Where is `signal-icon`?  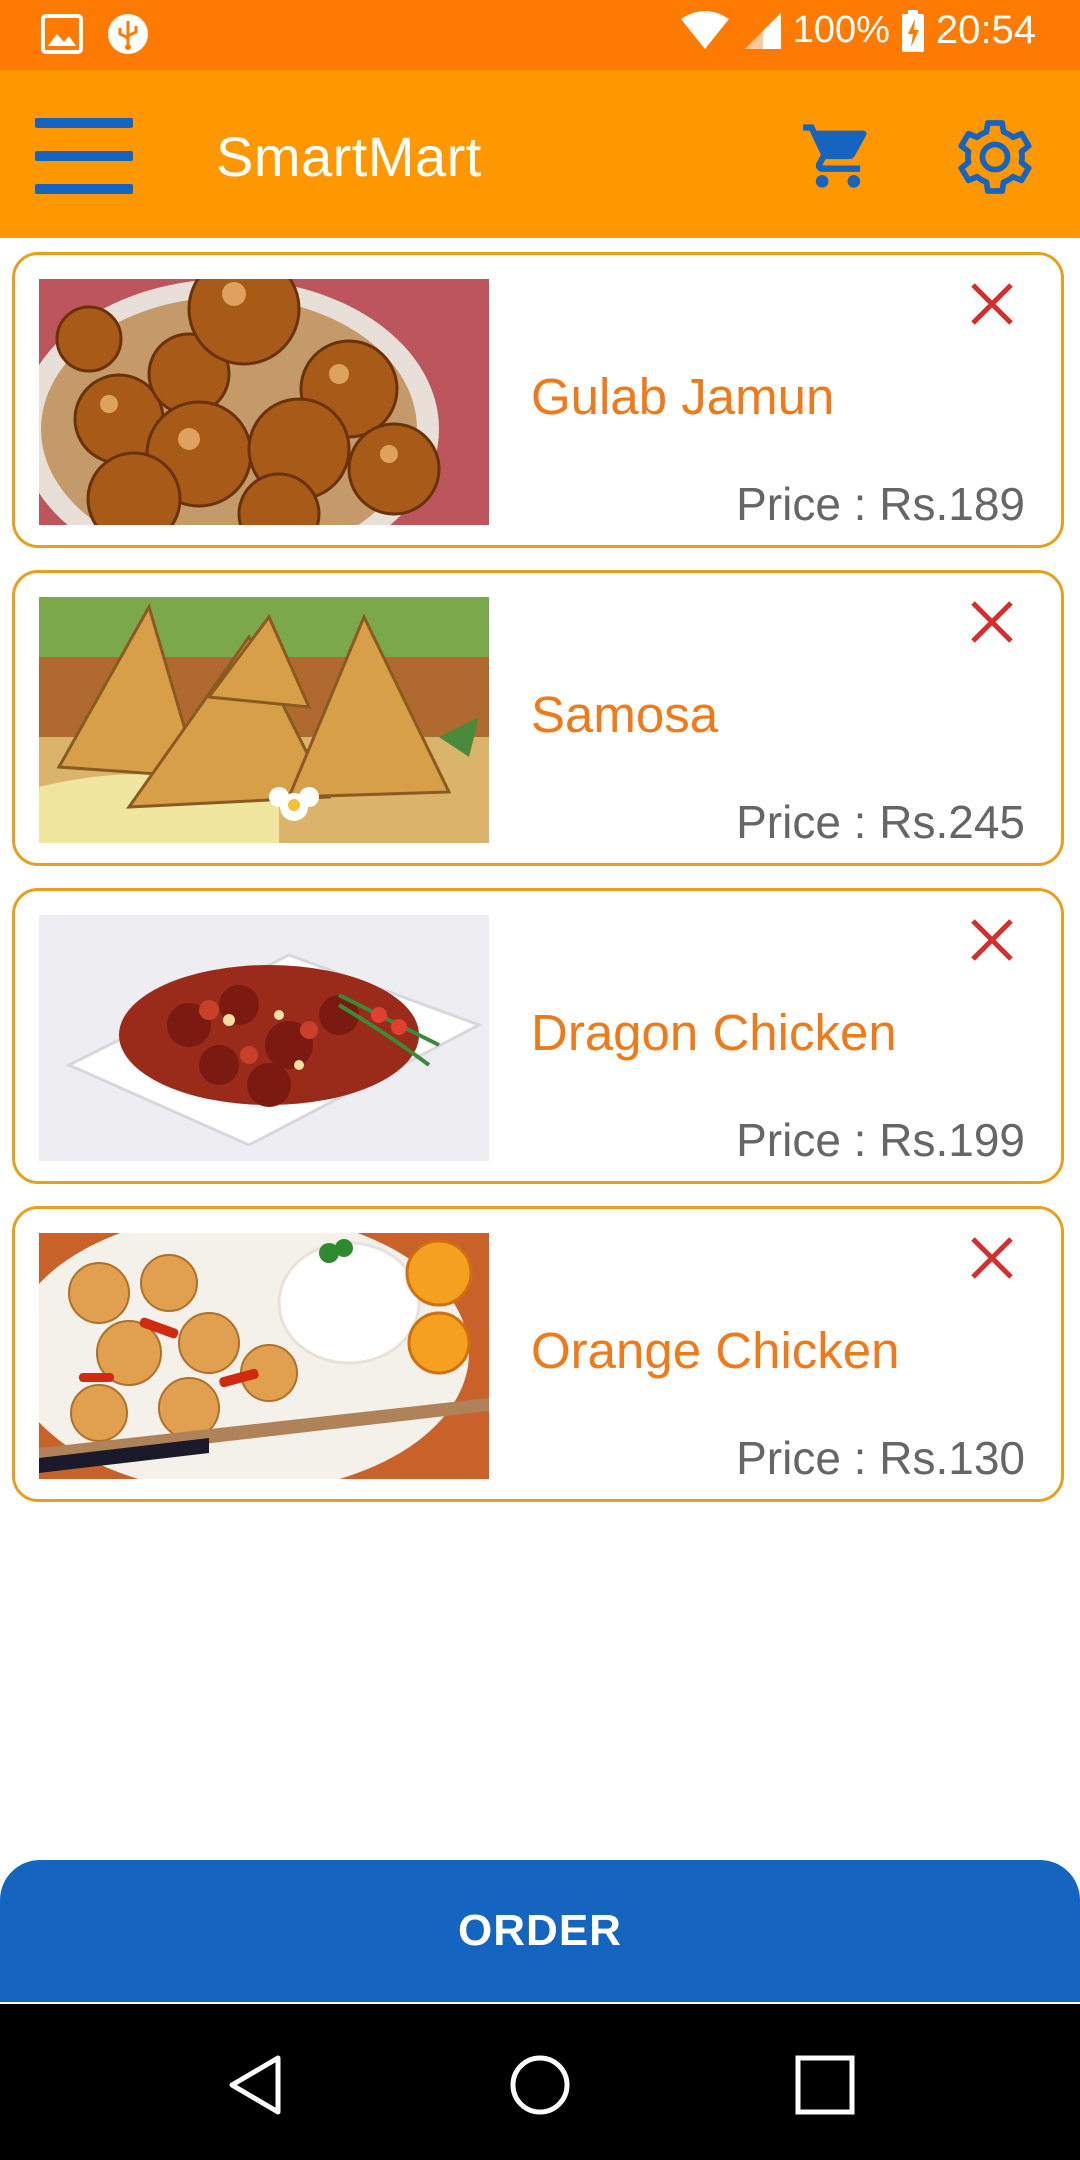 signal-icon is located at coordinates (762, 30).